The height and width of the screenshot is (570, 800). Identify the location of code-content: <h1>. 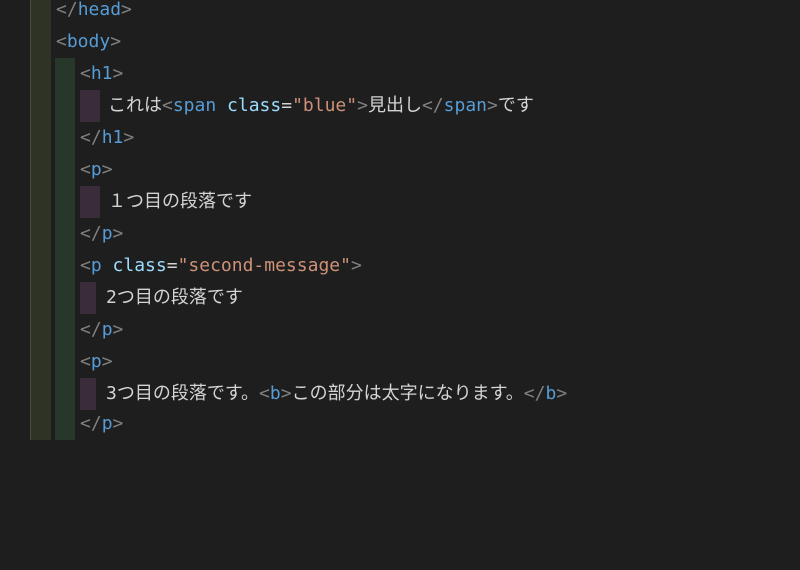
(102, 73).